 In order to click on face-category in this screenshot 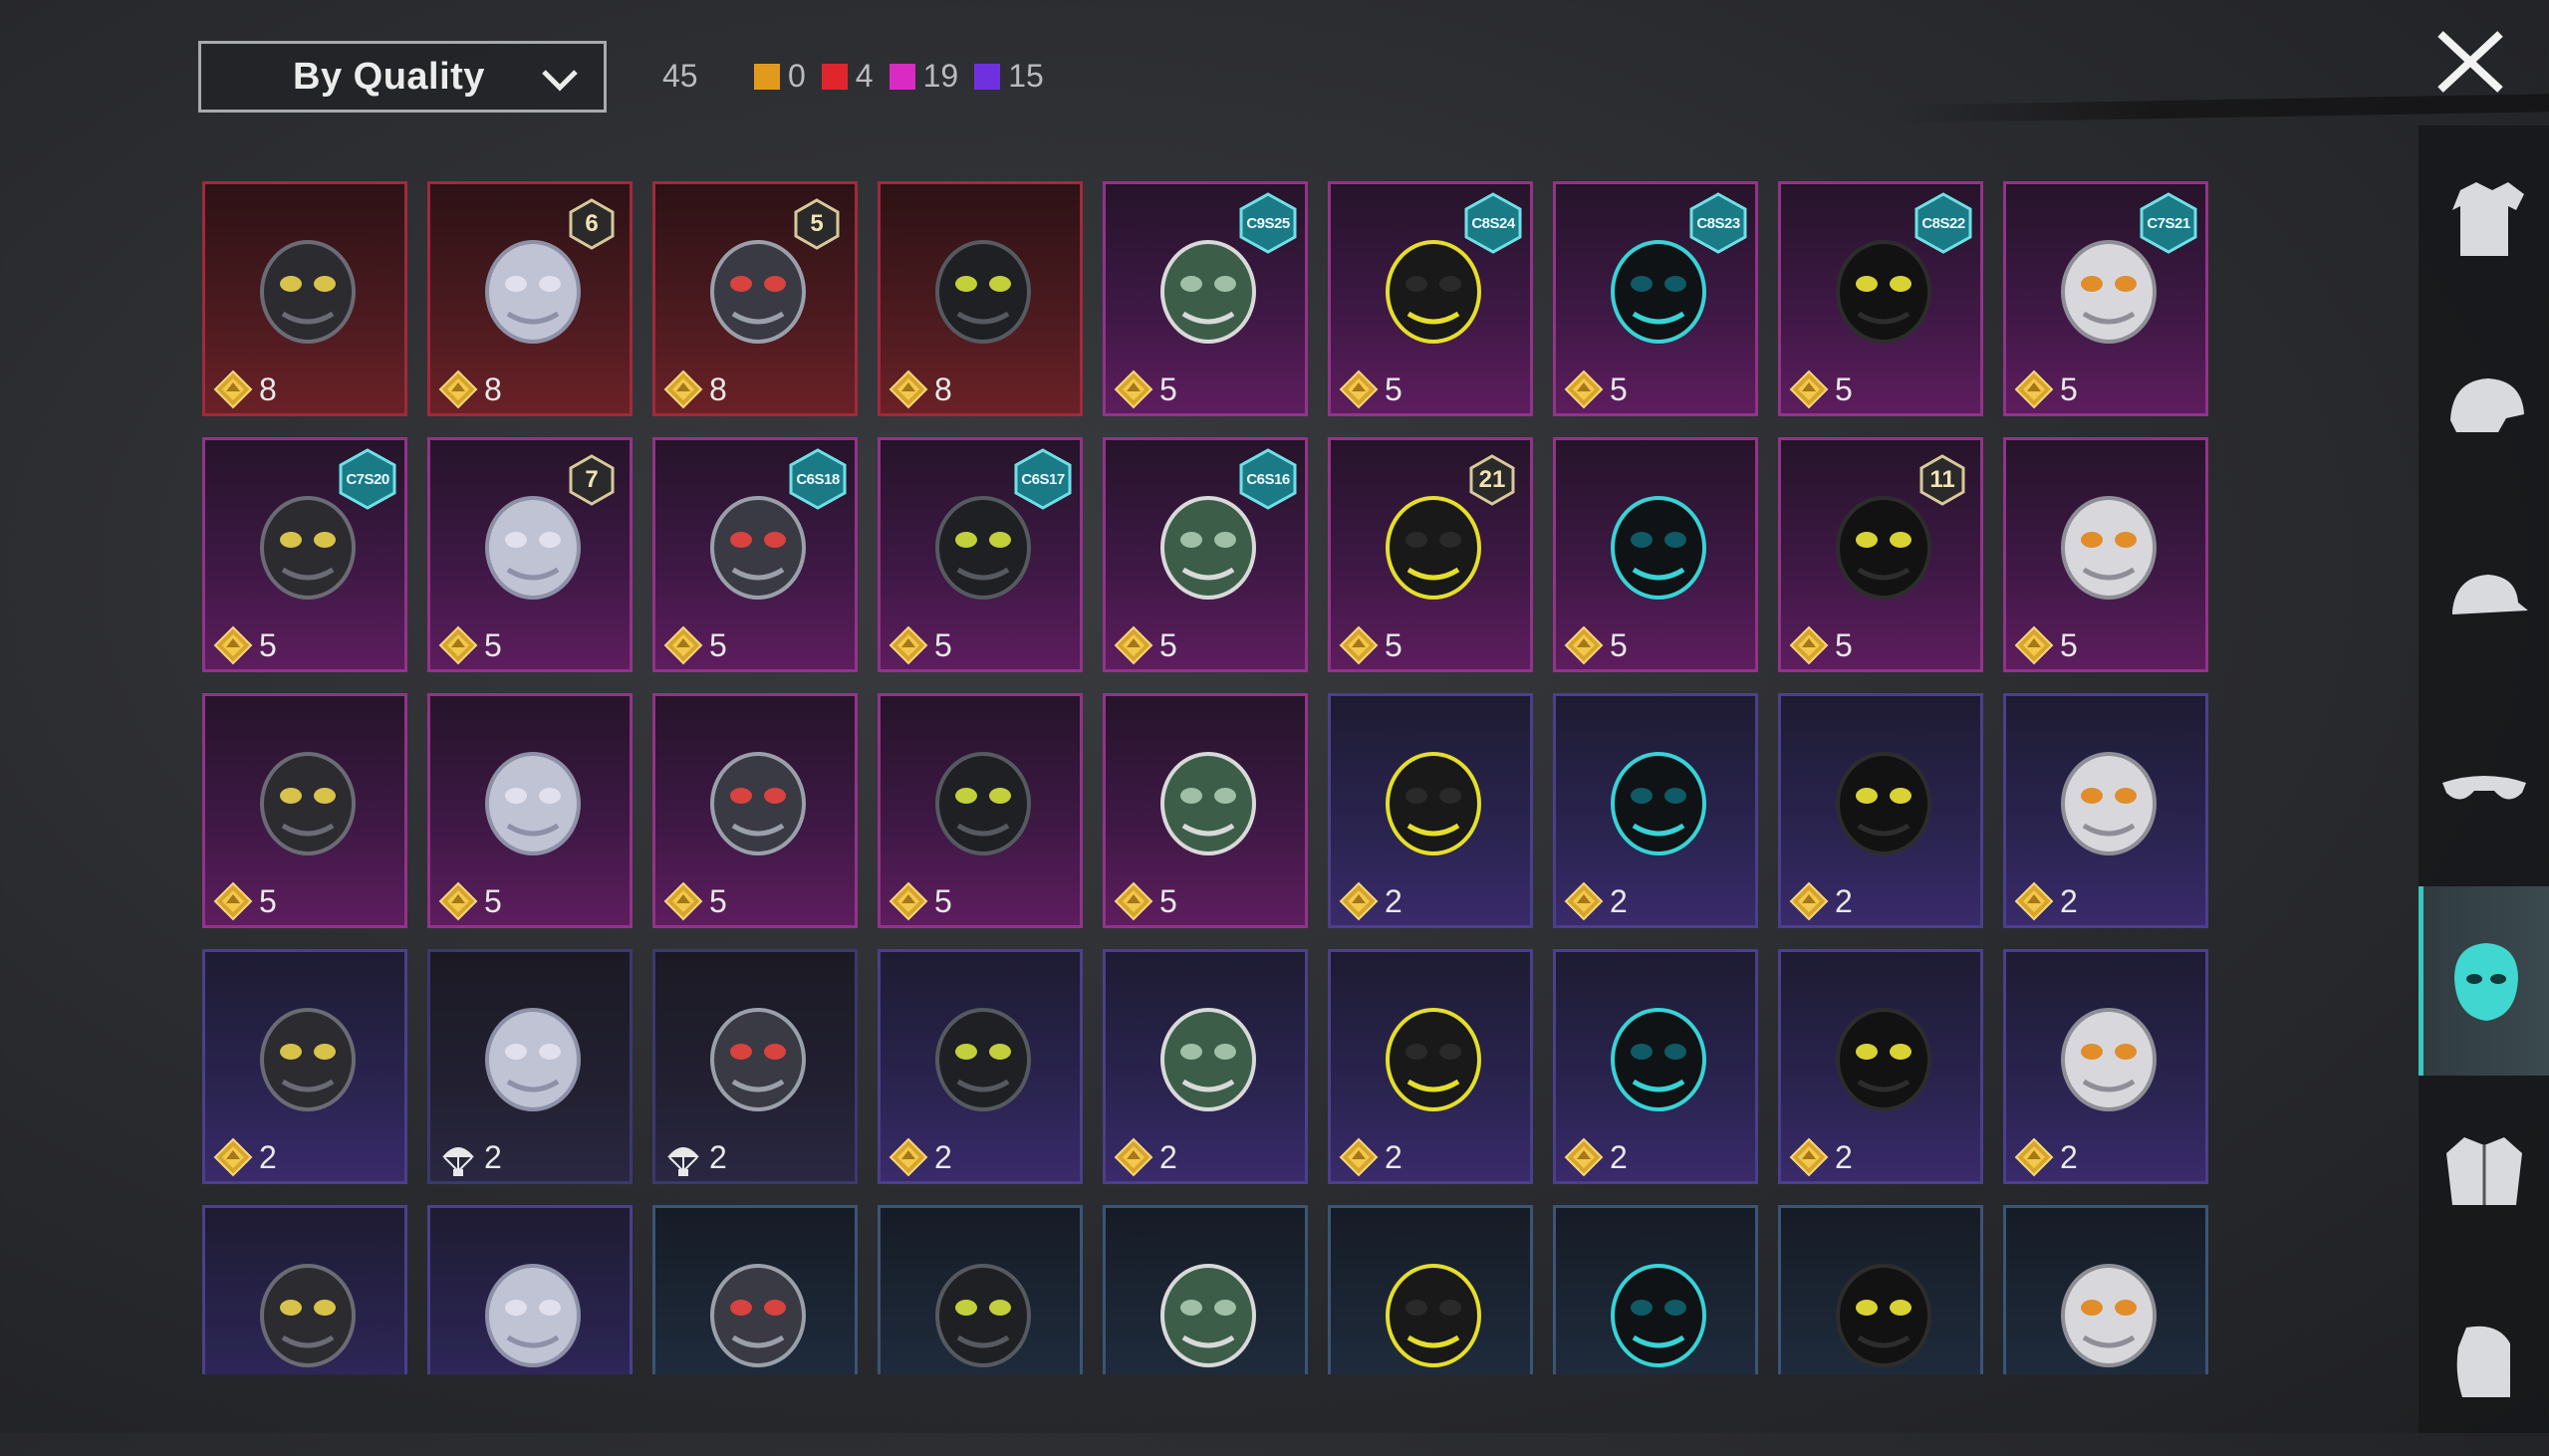, I will do `click(2484, 1361)`.